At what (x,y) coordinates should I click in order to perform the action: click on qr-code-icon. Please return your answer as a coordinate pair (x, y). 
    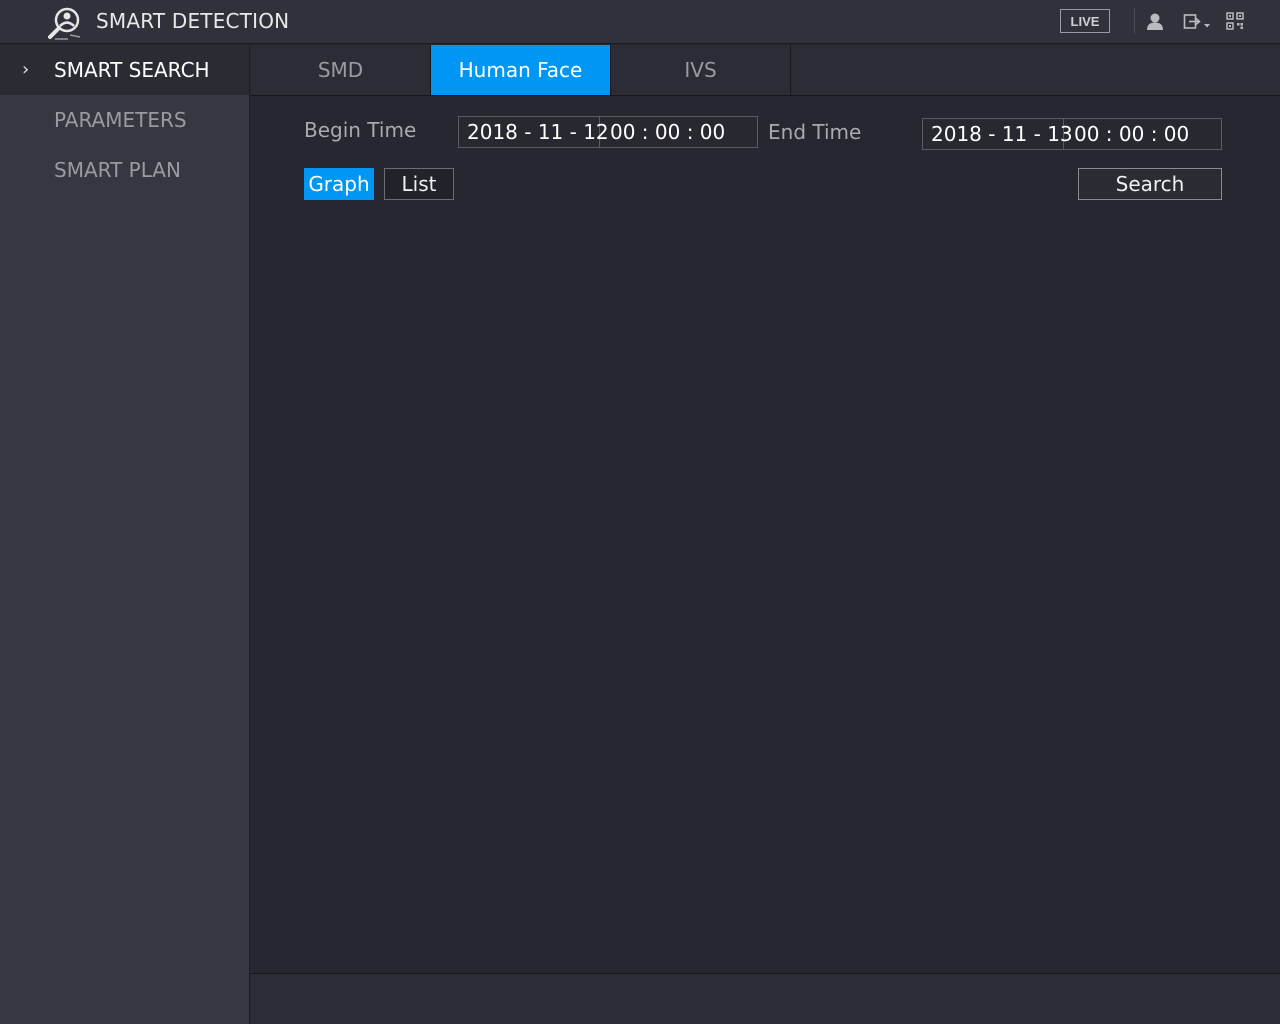
    Looking at the image, I should click on (1235, 21).